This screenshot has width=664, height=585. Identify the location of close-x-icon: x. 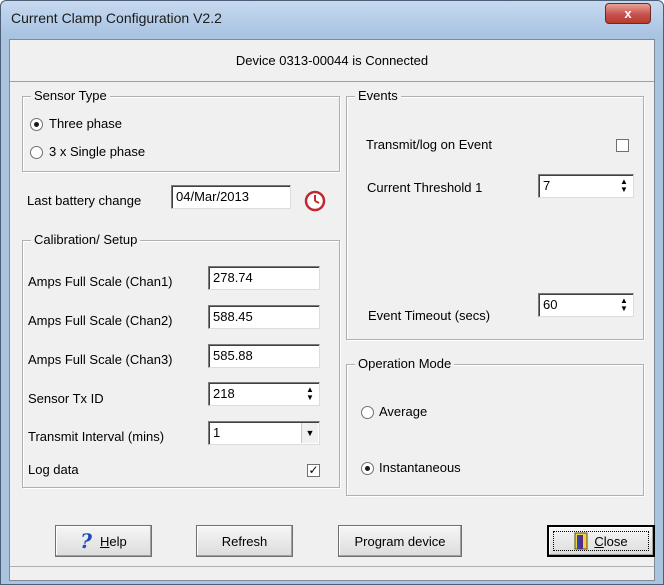
(628, 13).